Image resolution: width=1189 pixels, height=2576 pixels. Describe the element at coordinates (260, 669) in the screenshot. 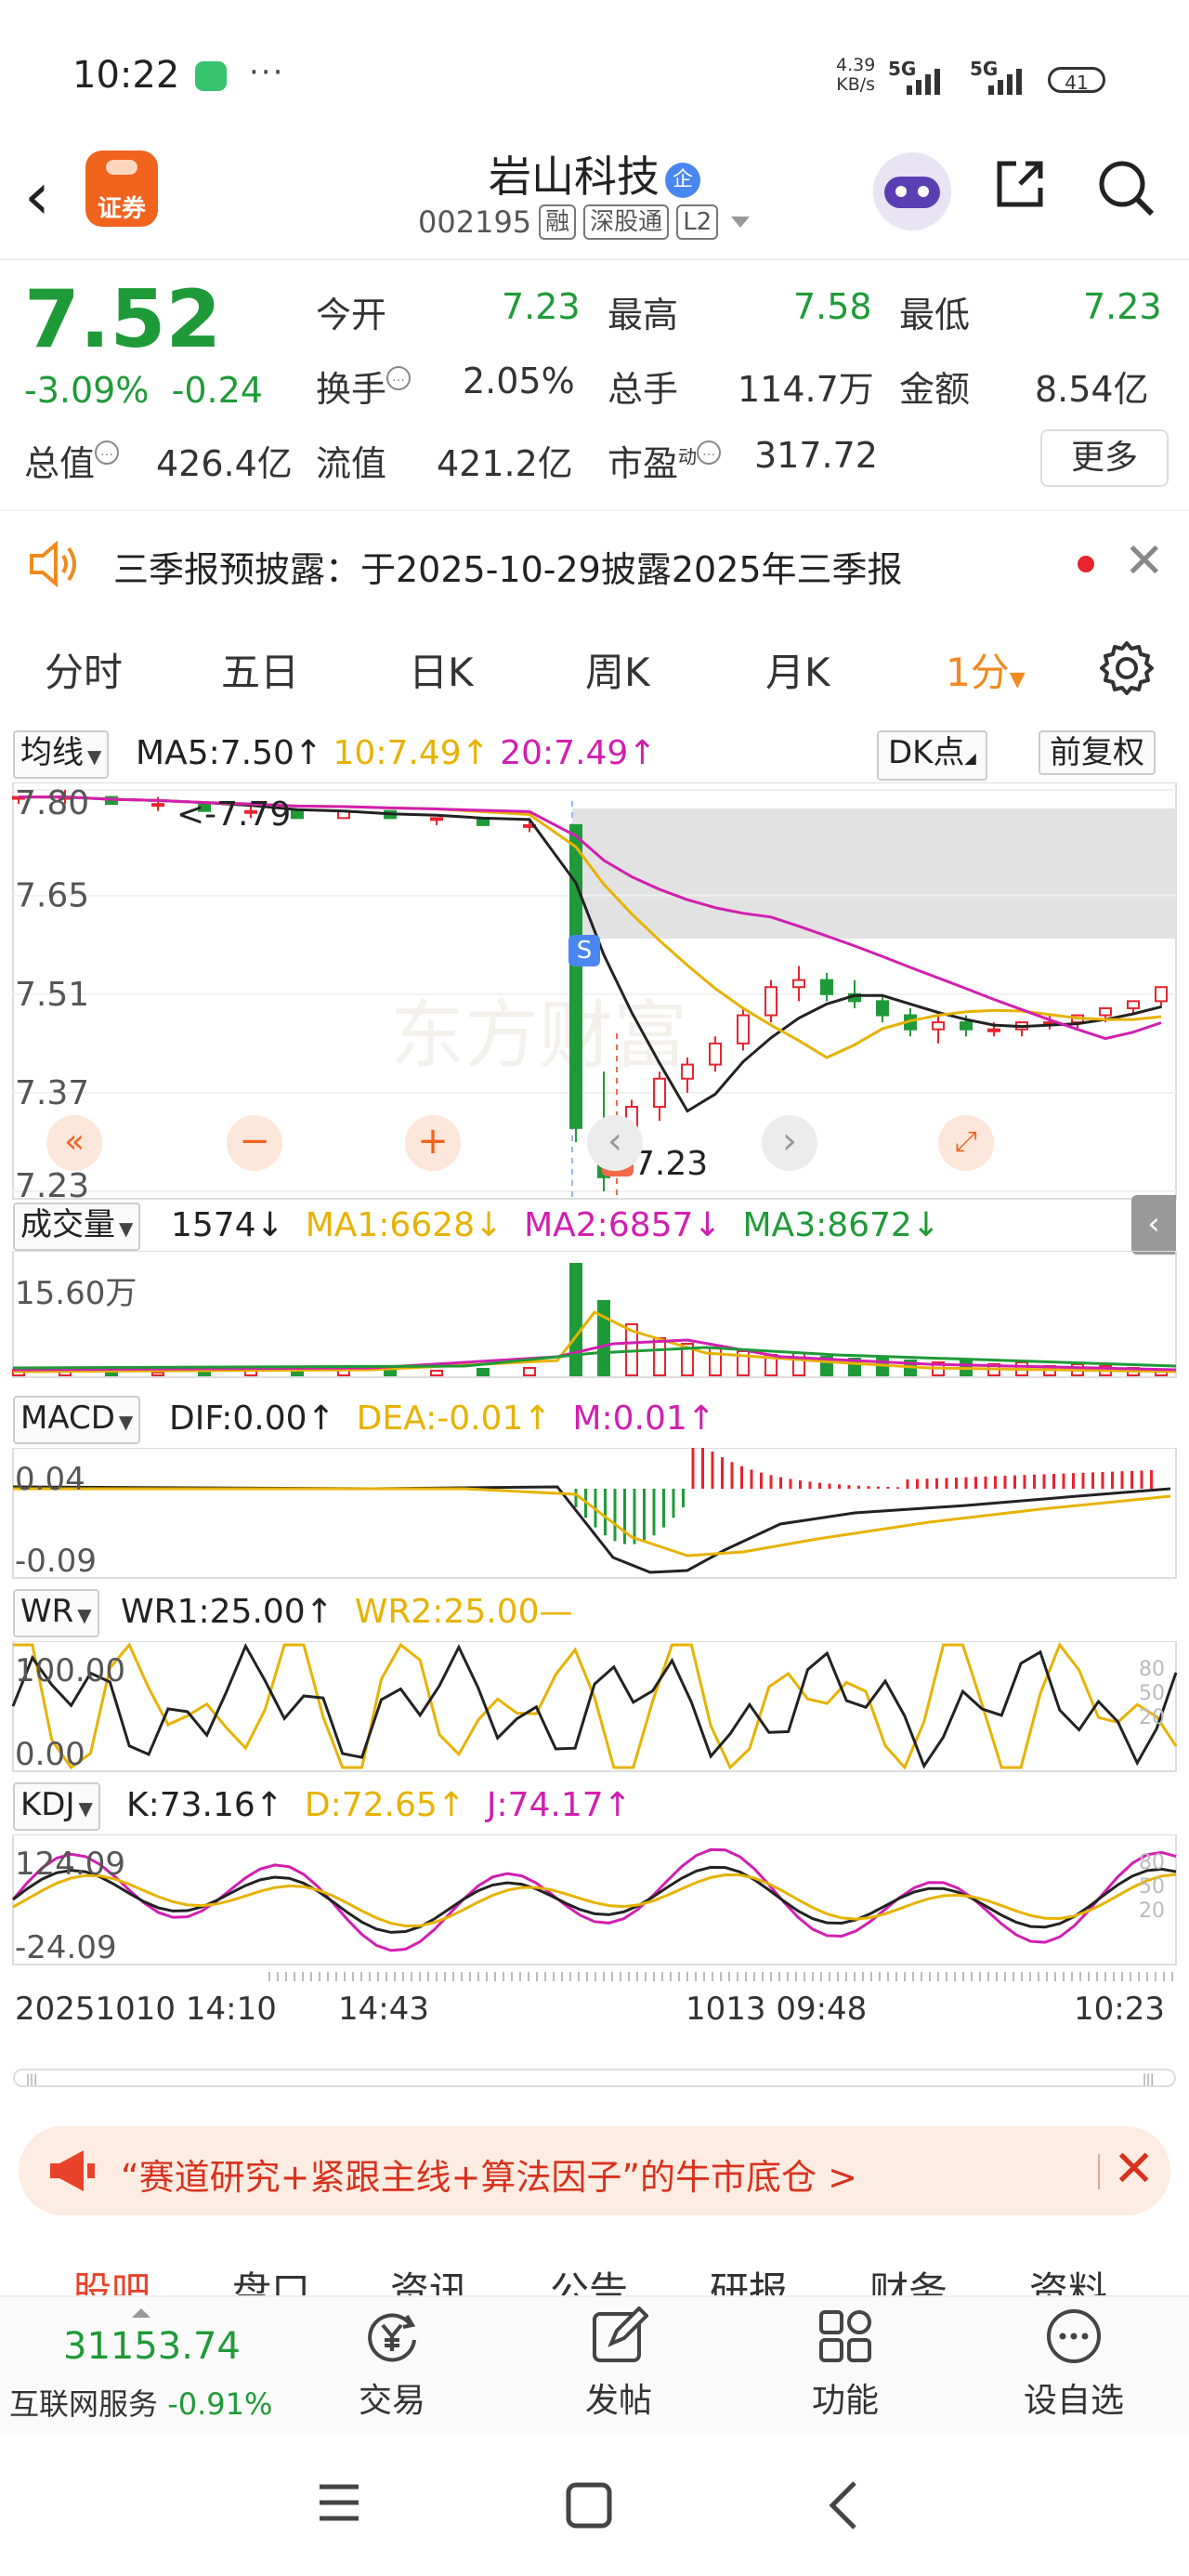

I see `tab-five-day: 五日` at that location.